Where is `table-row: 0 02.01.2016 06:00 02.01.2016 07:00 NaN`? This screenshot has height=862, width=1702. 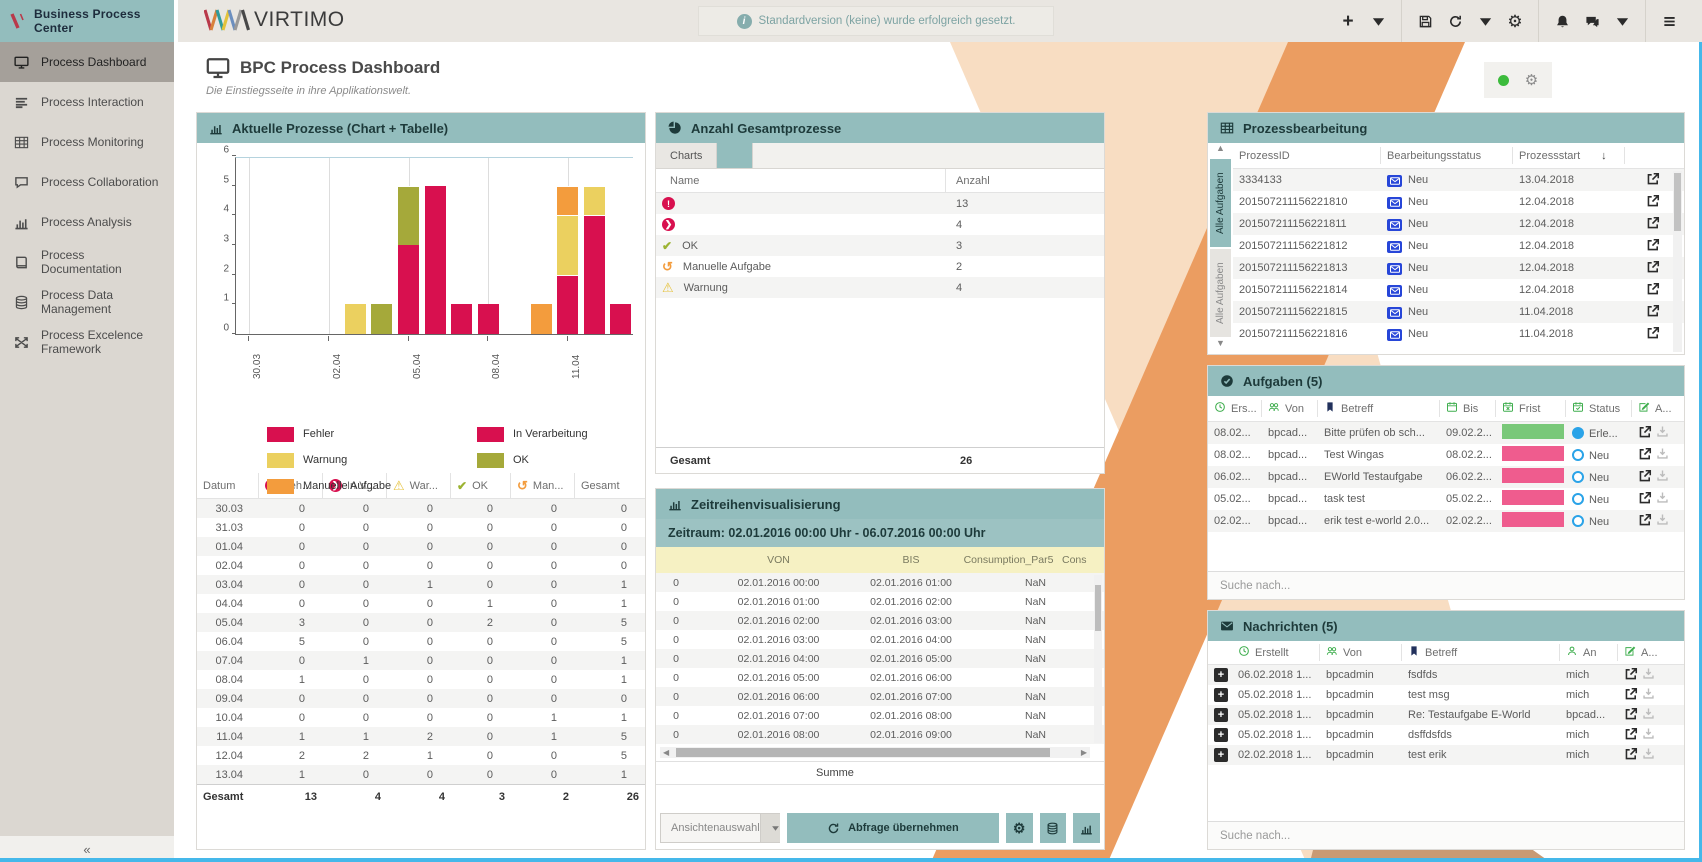
table-row: 0 02.01.2016 06:00 02.01.2016 07:00 NaN is located at coordinates (880, 696).